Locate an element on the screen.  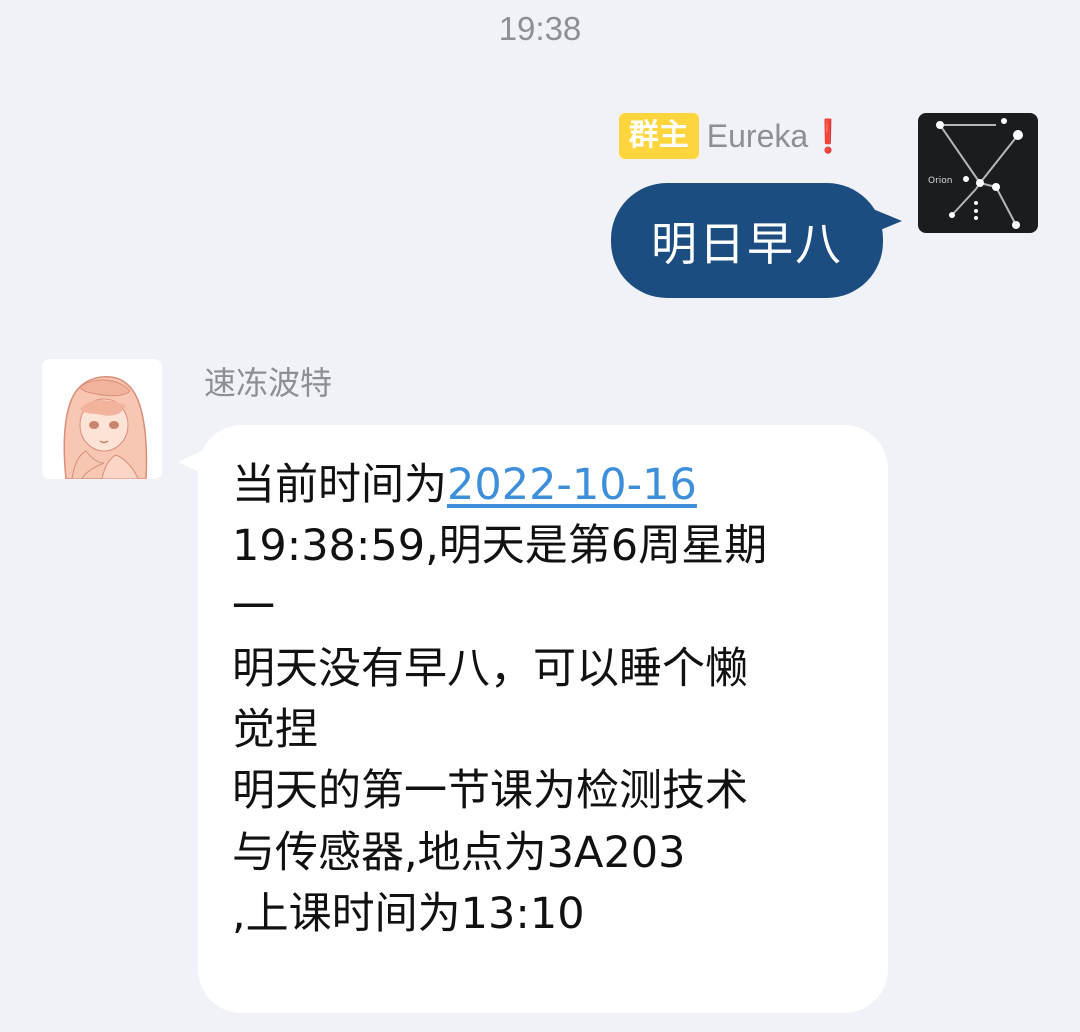
message-line: 当前时间为2022-10-16 is located at coordinates (547, 485).